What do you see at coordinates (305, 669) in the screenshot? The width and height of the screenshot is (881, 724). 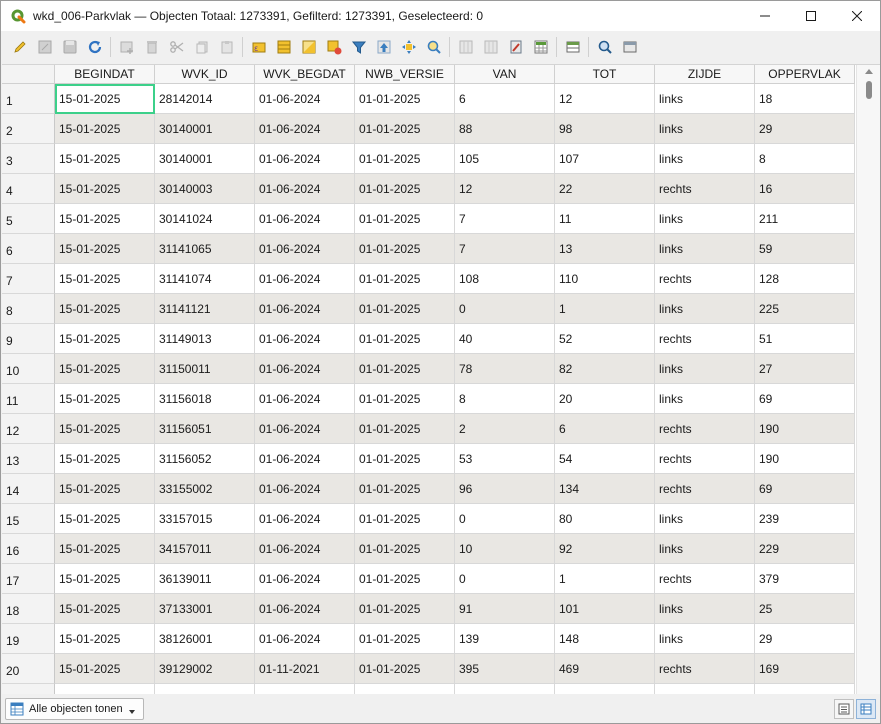 I see `cell-wvk-begdat: 01-11-2021` at bounding box center [305, 669].